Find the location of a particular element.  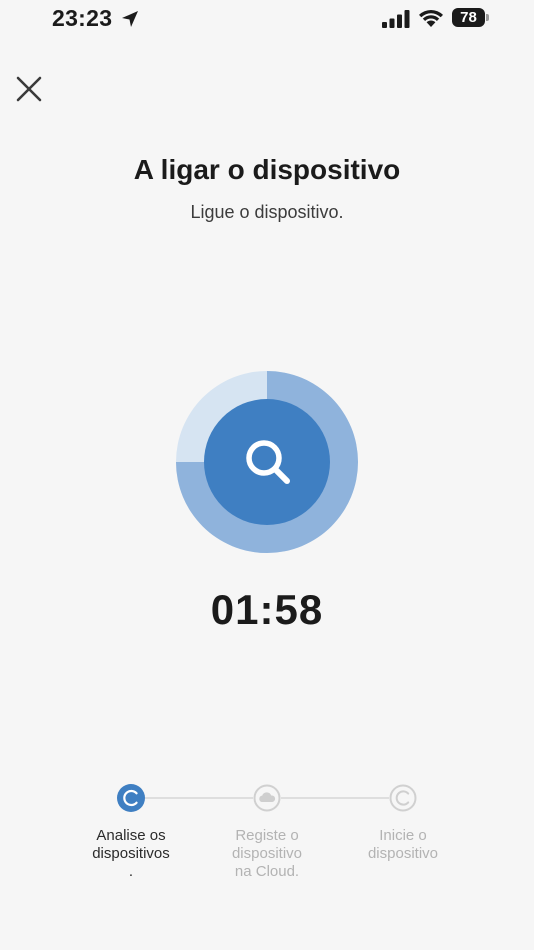

countdown-timer: 01:58 is located at coordinates (267, 609).